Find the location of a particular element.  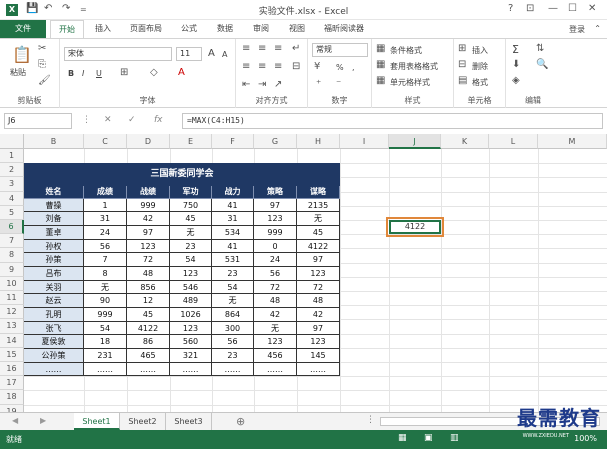

table-cell: 23 is located at coordinates (233, 273).